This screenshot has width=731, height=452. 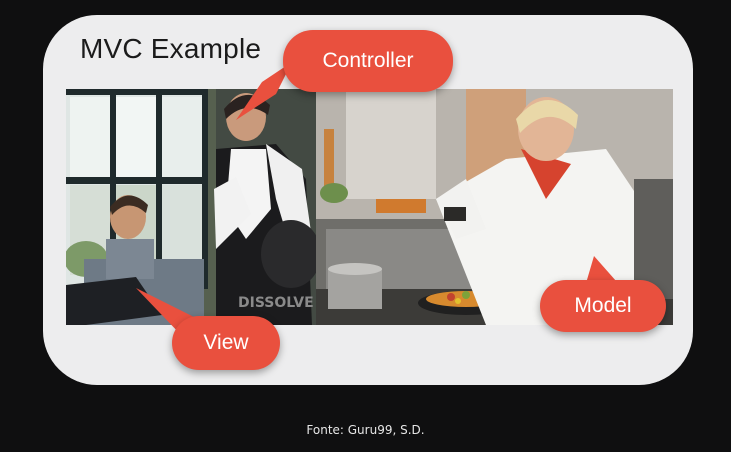 What do you see at coordinates (276, 303) in the screenshot?
I see `dissolve-watermark: DISSOLVE` at bounding box center [276, 303].